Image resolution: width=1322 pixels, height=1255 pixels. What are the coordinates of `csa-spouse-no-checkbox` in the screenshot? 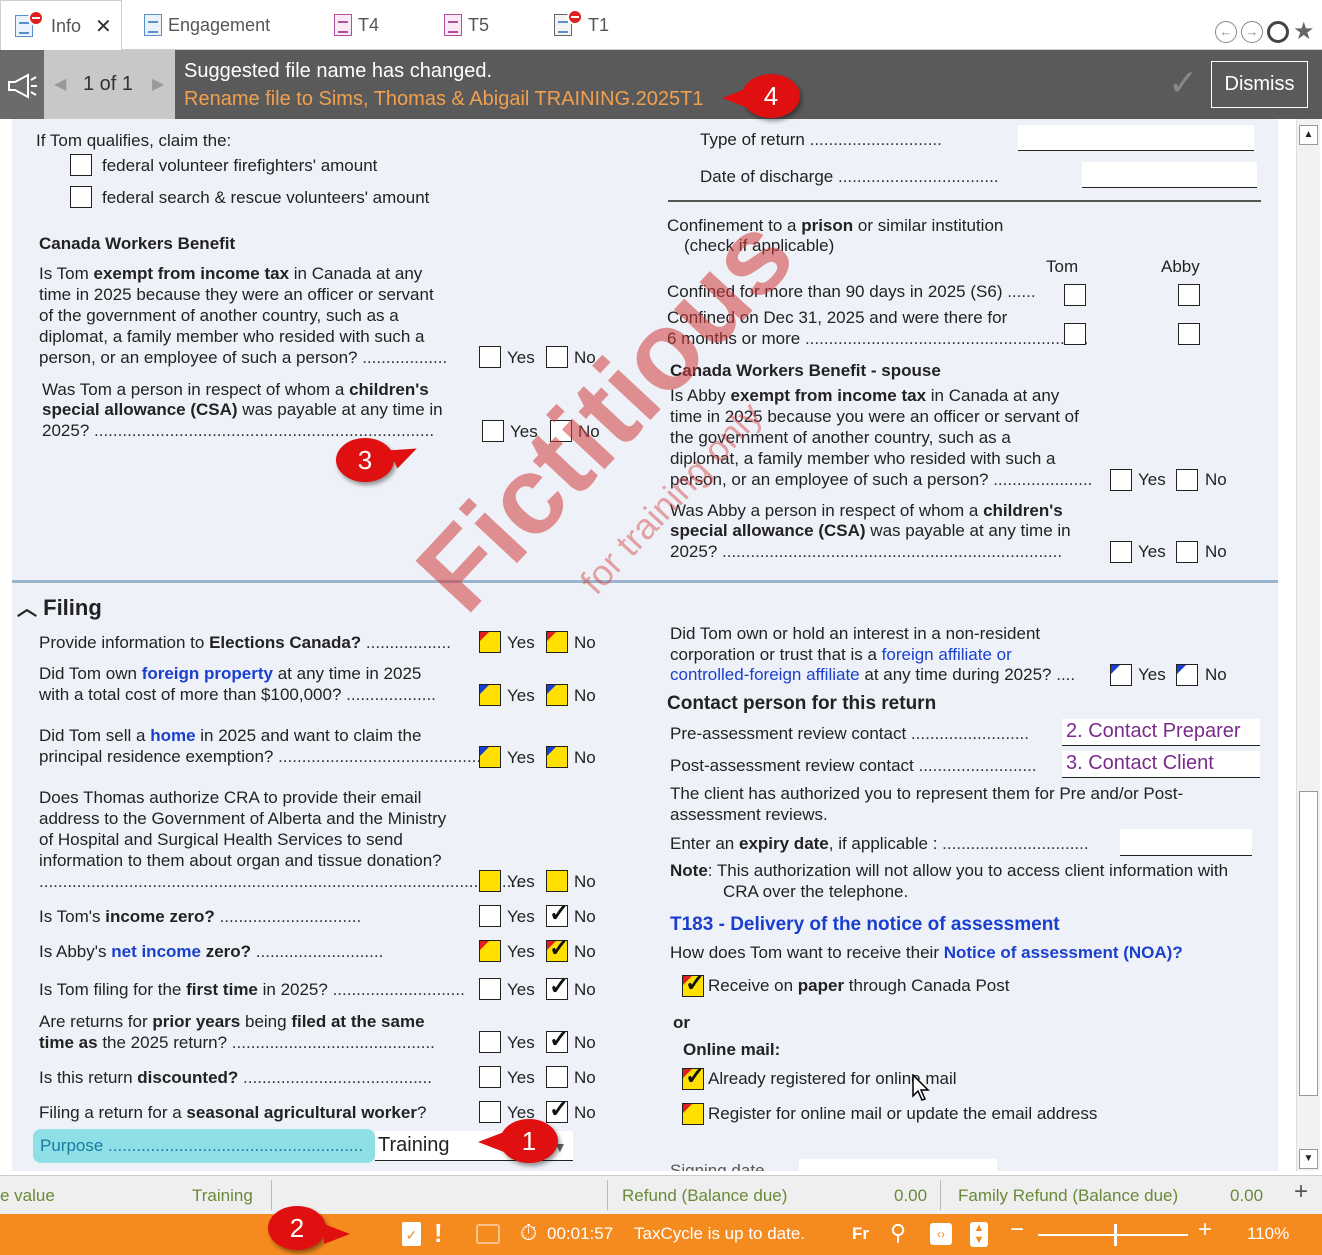 It's located at (1187, 552).